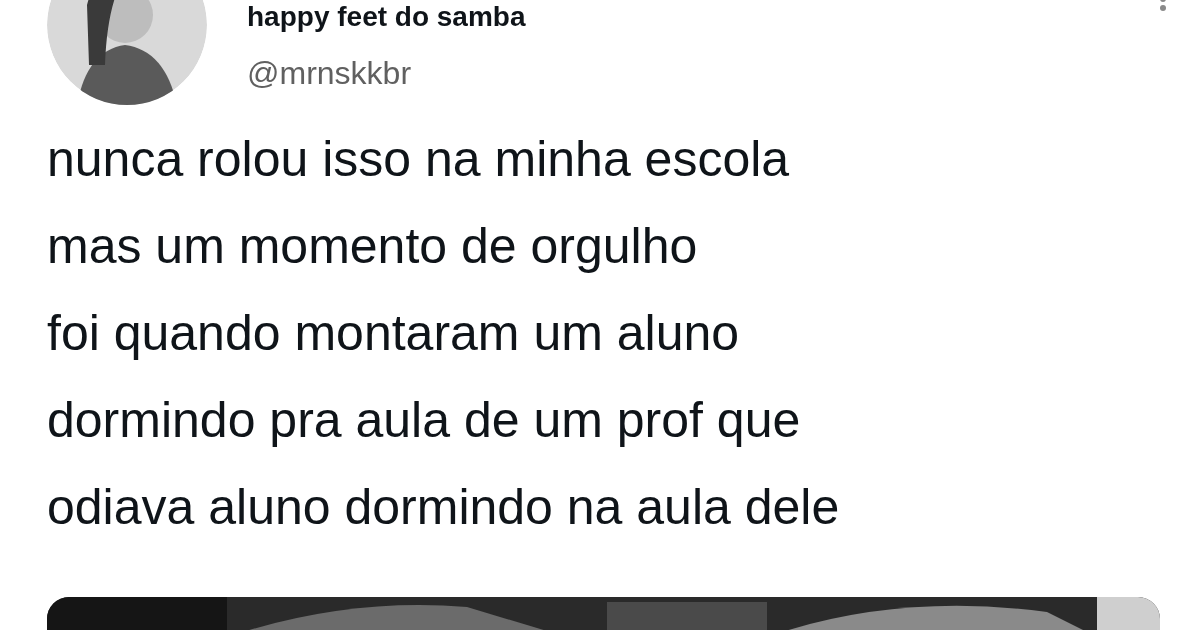 This screenshot has width=1200, height=630. Describe the element at coordinates (394, 333) in the screenshot. I see `tweet-text-line: foi quando montaram um aluno` at that location.